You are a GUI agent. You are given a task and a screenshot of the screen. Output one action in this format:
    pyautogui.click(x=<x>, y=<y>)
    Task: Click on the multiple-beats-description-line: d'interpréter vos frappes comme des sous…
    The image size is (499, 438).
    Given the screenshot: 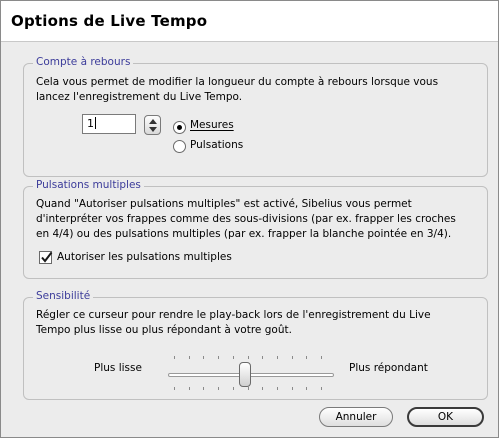 What is the action you would take?
    pyautogui.click(x=246, y=219)
    